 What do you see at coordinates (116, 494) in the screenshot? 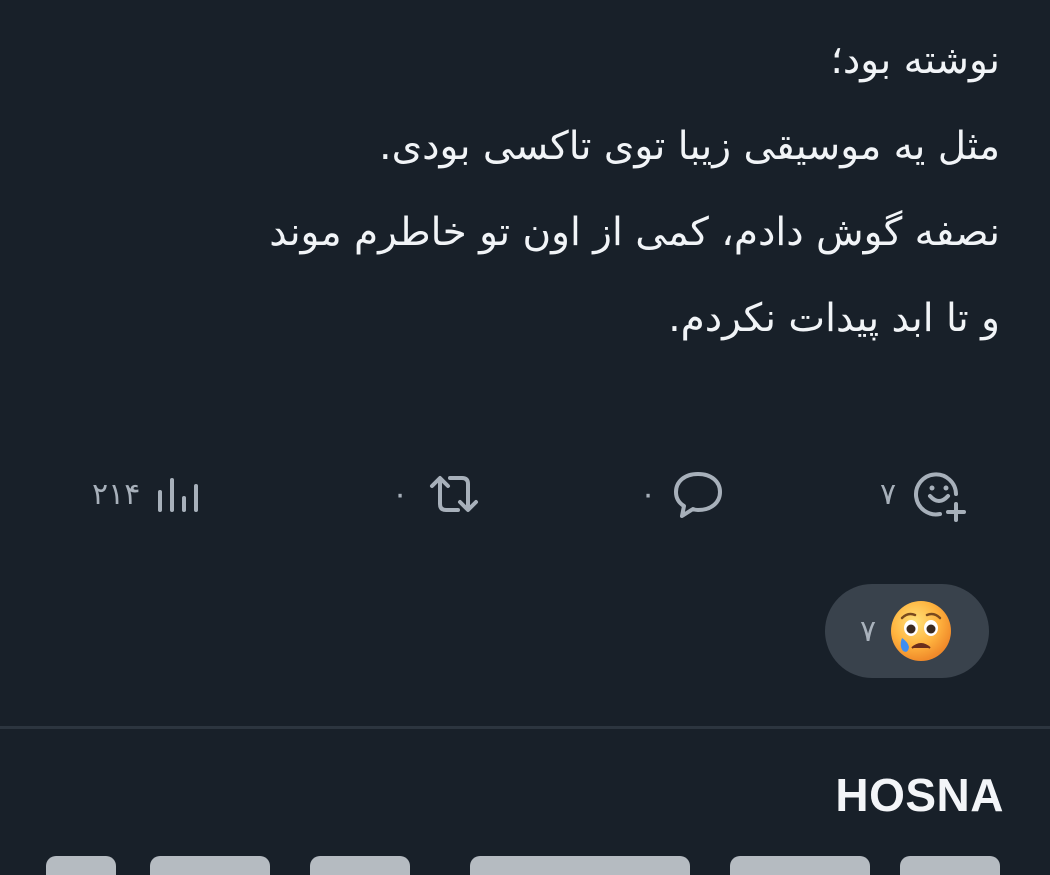
I see `views-count: ۲۱۴` at bounding box center [116, 494].